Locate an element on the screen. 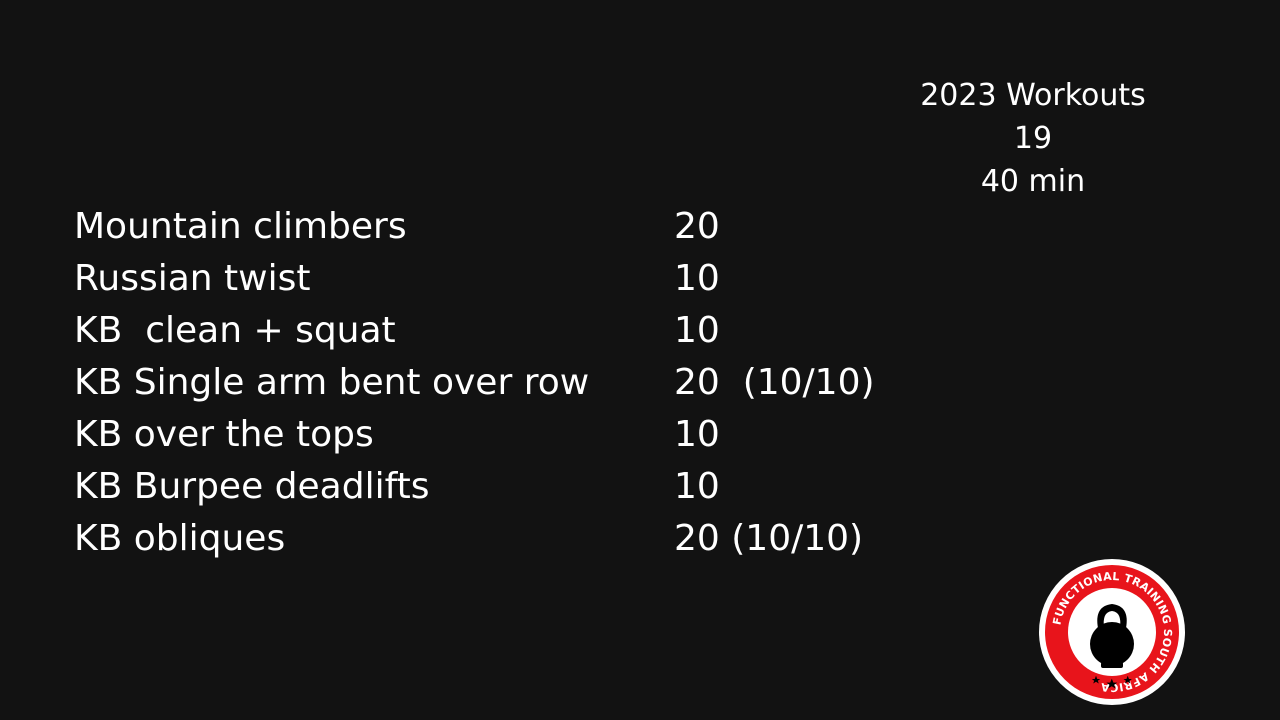  exercise-reps: 20 is located at coordinates (697, 226).